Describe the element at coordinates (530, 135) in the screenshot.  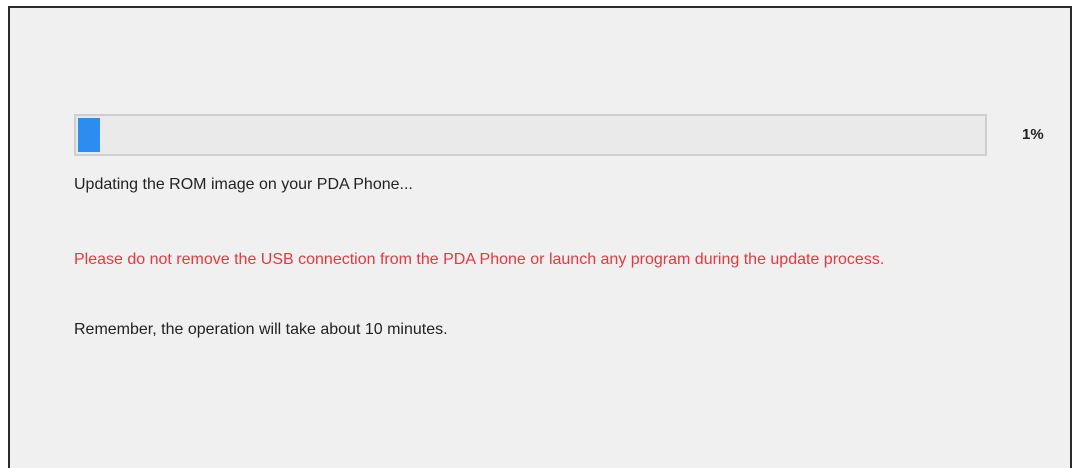
I see `progress-bar` at that location.